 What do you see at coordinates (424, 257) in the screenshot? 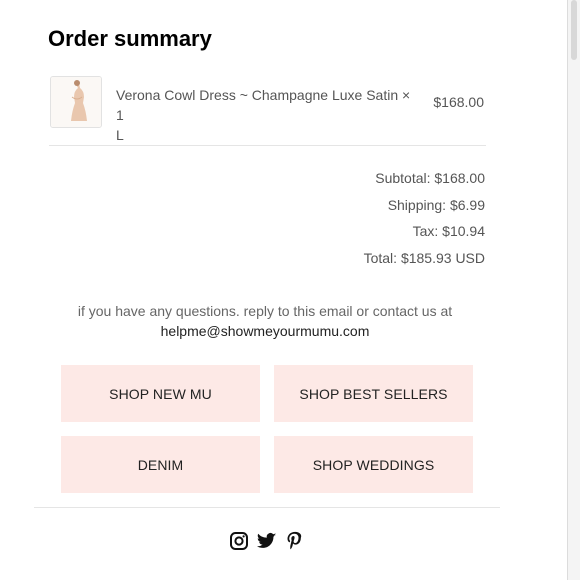
I see `total: Total: $185.93 USD` at bounding box center [424, 257].